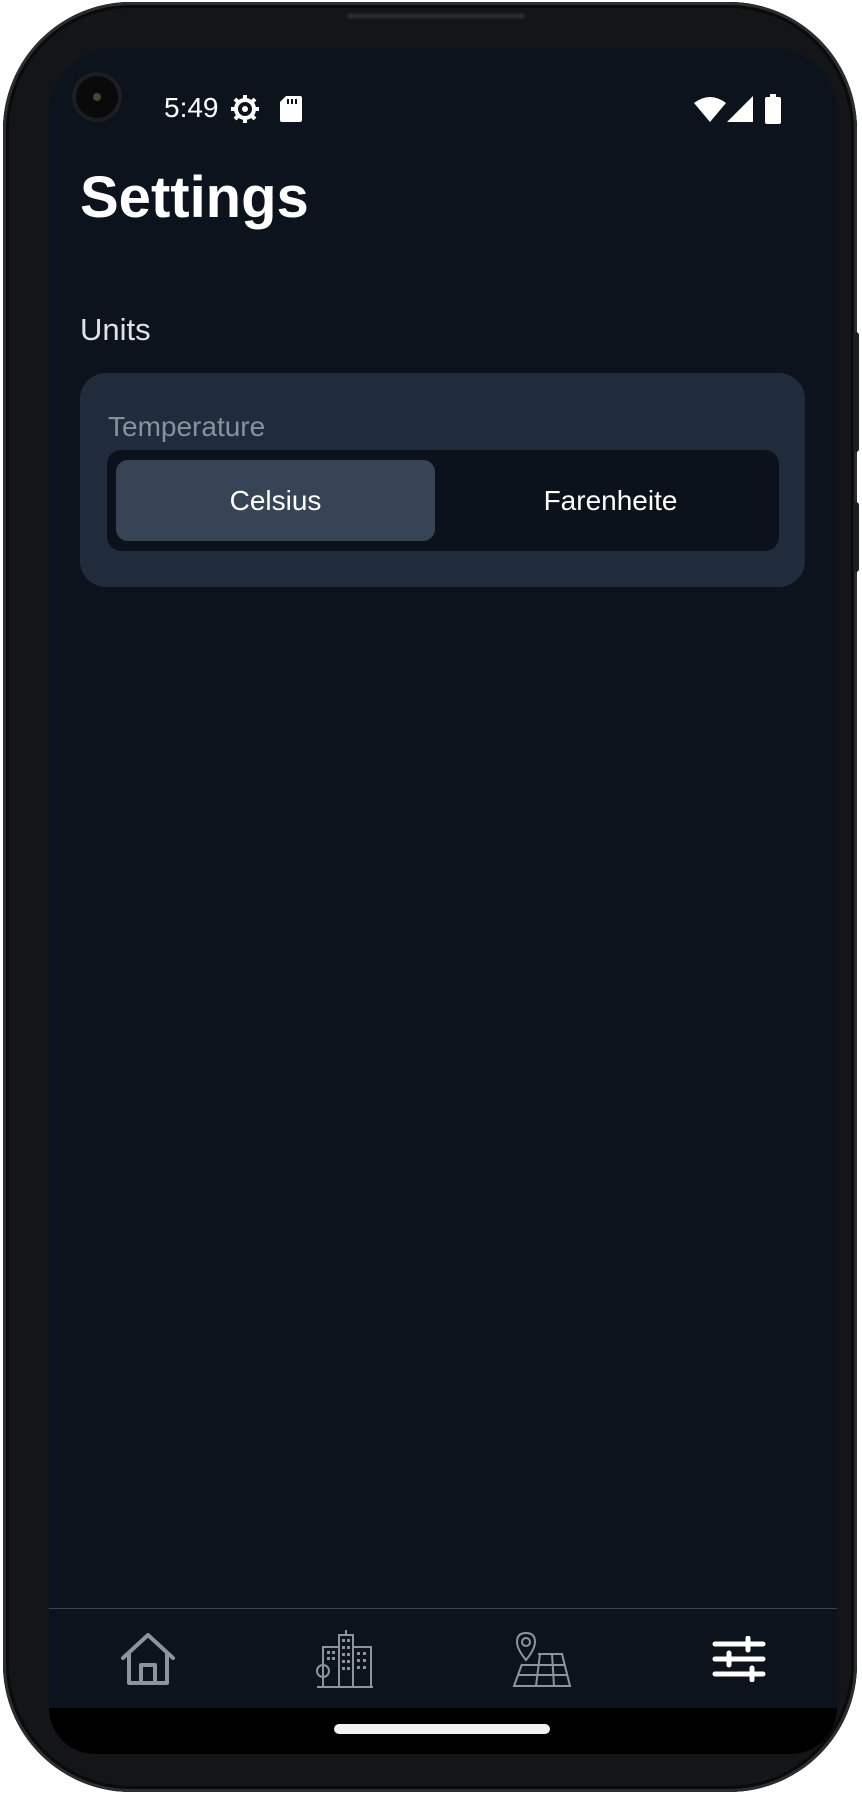 This screenshot has height=1796, width=862. I want to click on nav-settings, so click(738, 1658).